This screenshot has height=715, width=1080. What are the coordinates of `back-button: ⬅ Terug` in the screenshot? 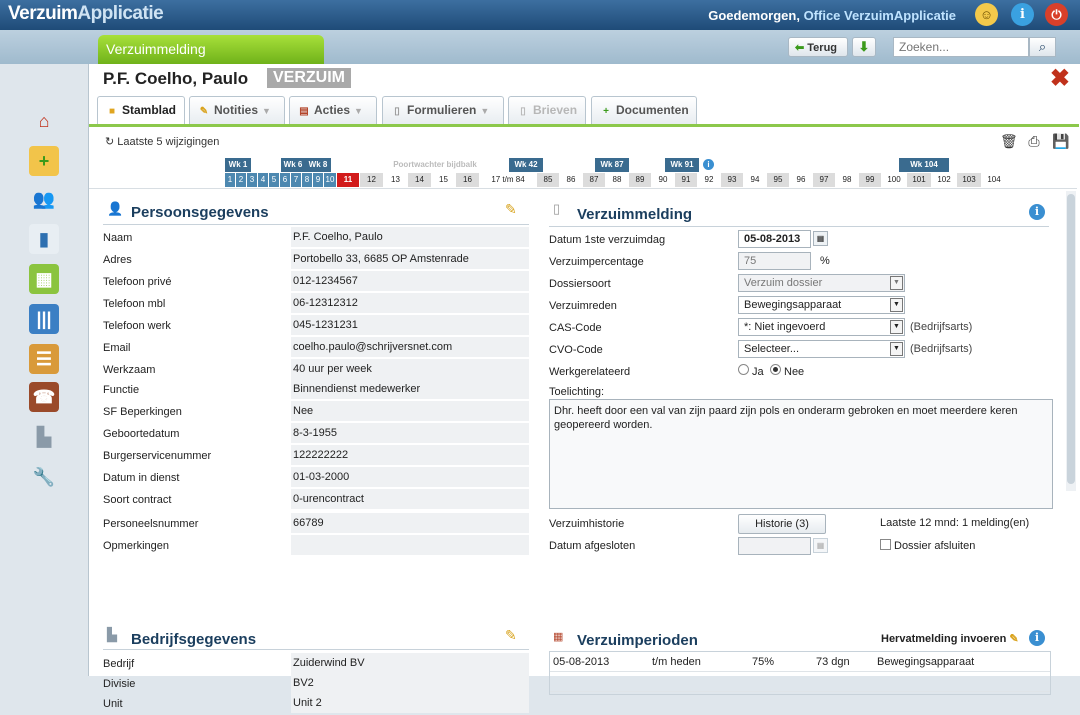 It's located at (818, 47).